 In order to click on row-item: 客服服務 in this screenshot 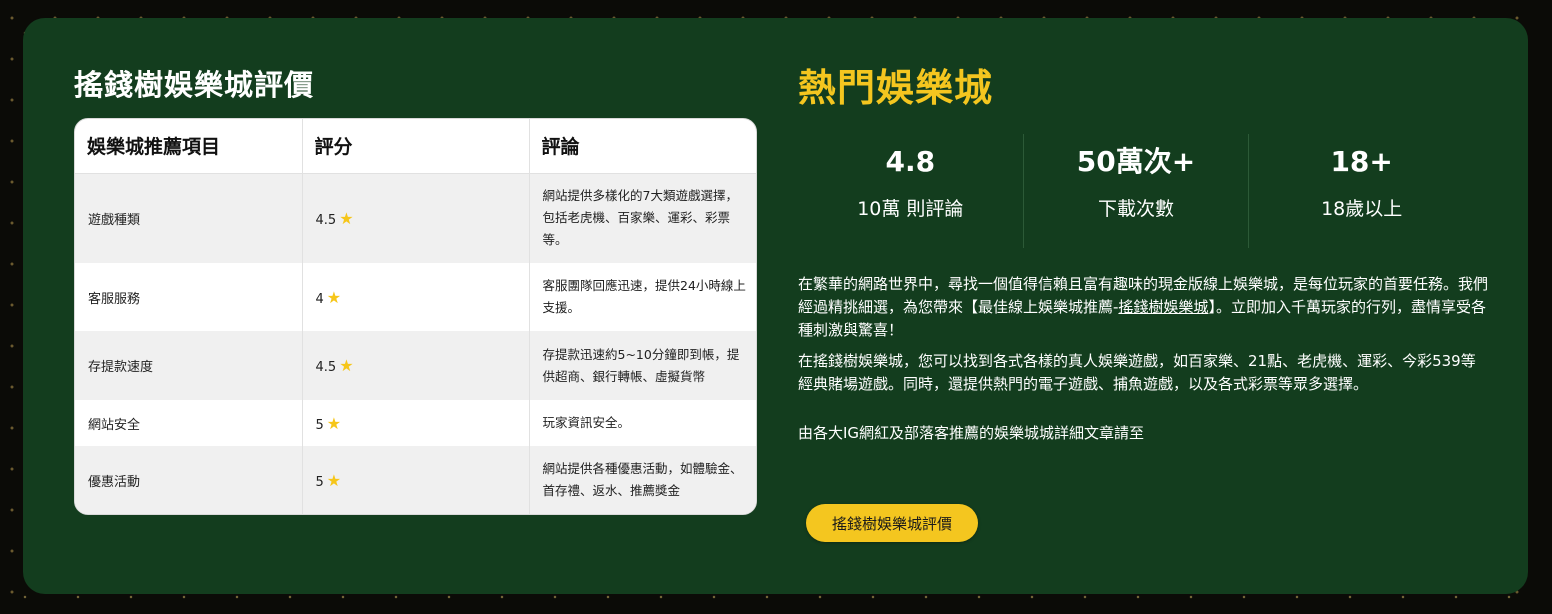, I will do `click(189, 297)`.